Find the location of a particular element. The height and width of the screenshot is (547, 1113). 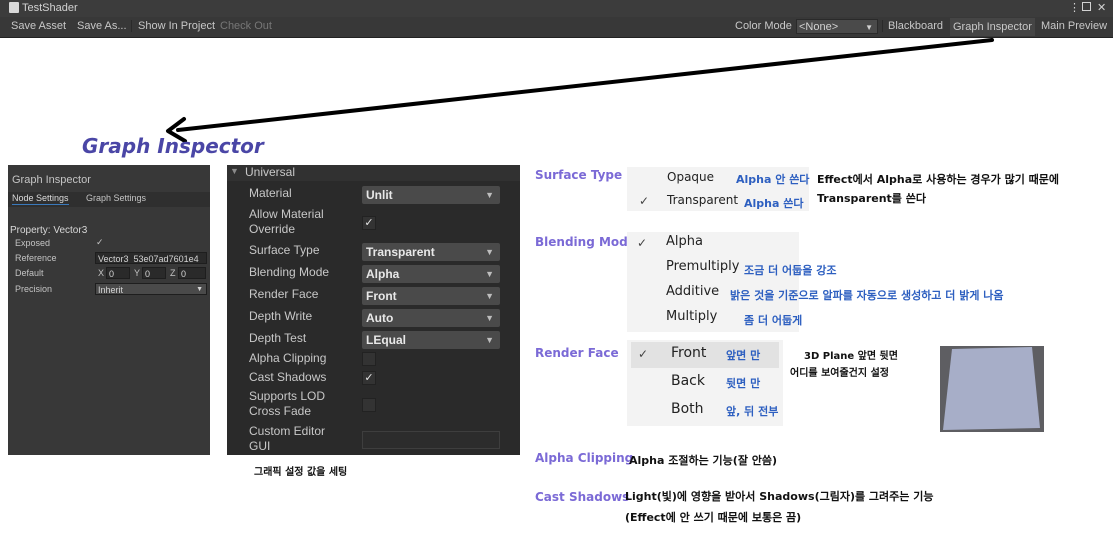

depth-test-label: Depth Test is located at coordinates (278, 338).